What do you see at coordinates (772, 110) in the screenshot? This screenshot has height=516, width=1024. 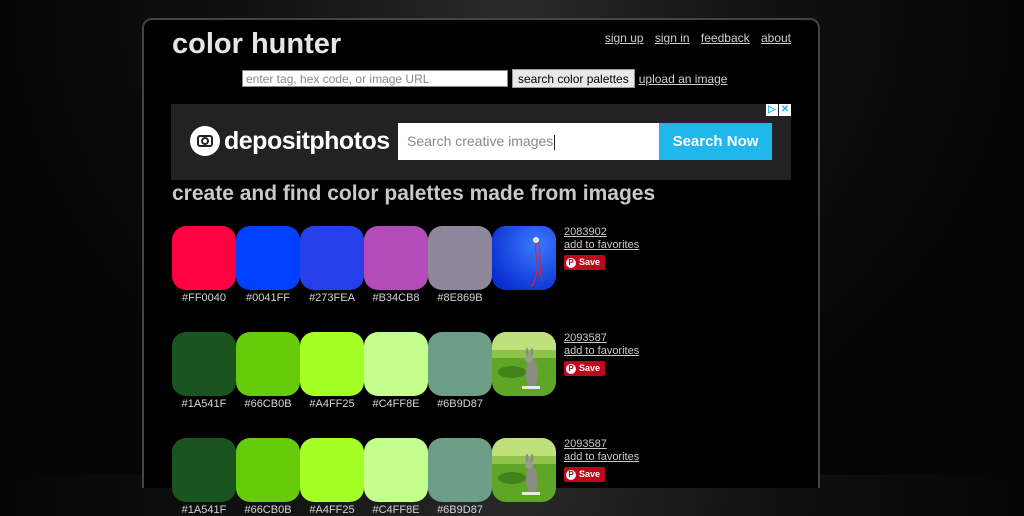 I see `ad-info-icon: ▷` at bounding box center [772, 110].